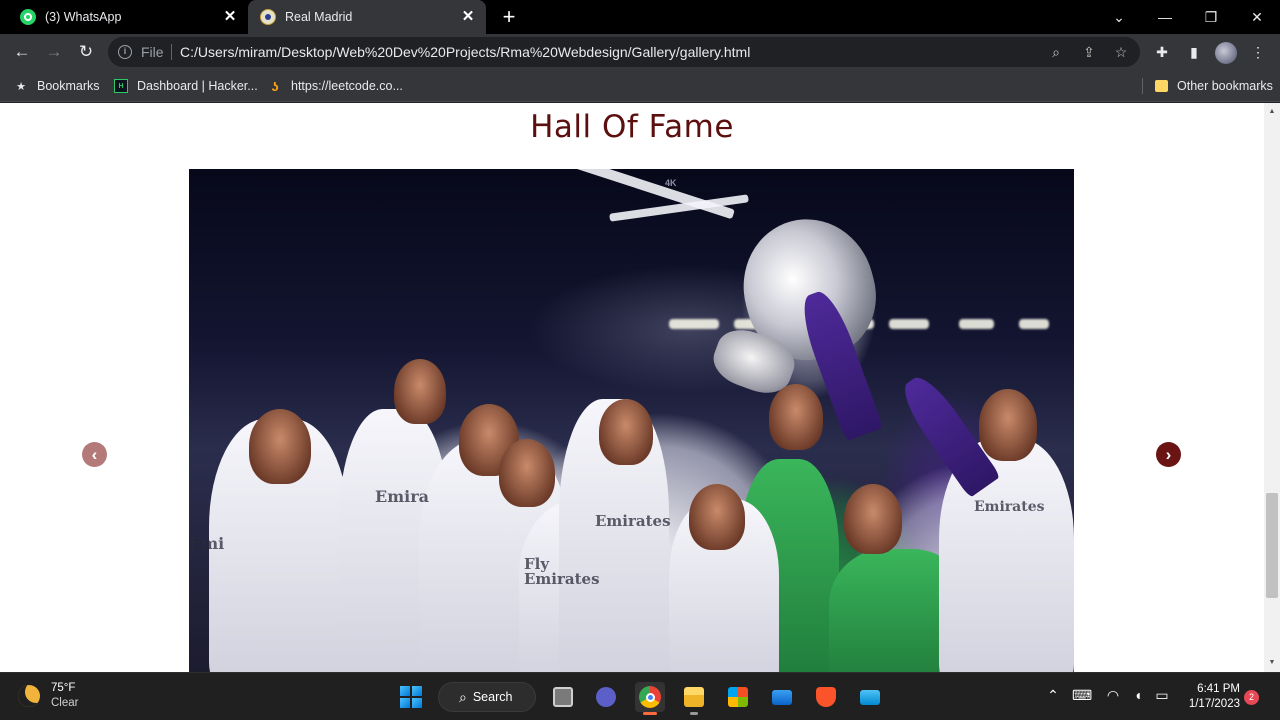  I want to click on mail-button, so click(782, 697).